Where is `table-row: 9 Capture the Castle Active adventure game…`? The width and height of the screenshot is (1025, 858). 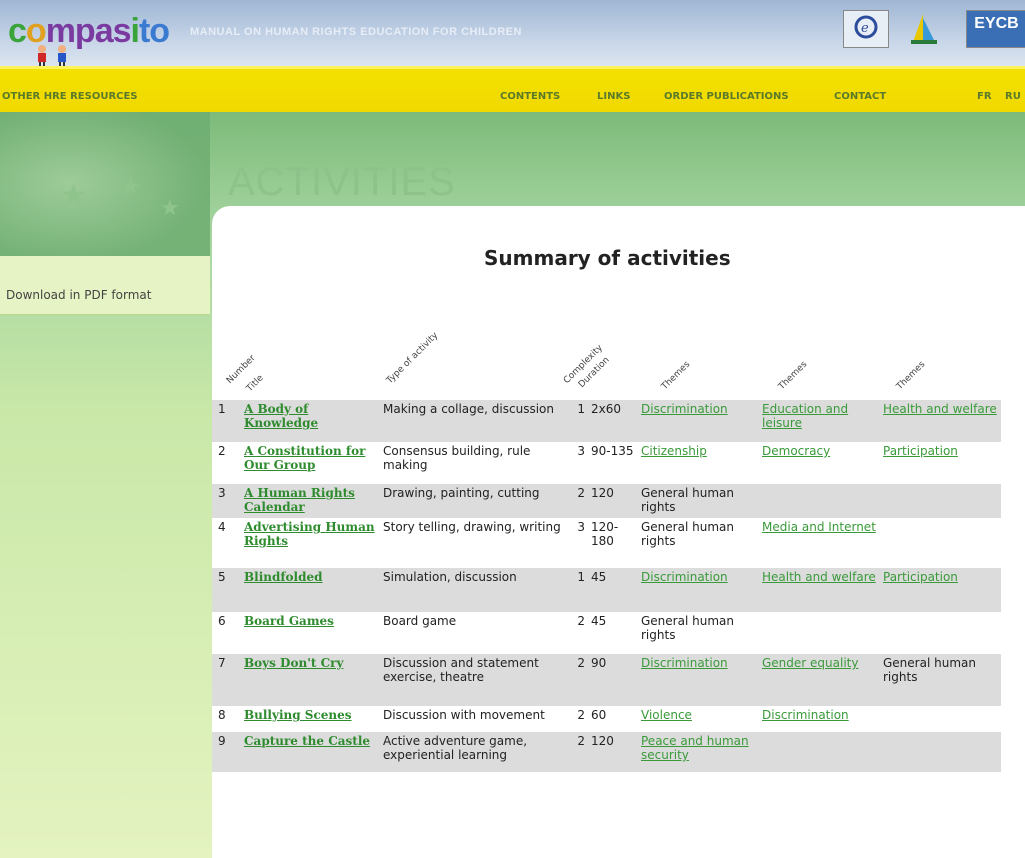 table-row: 9 Capture the Castle Active adventure game… is located at coordinates (606, 752).